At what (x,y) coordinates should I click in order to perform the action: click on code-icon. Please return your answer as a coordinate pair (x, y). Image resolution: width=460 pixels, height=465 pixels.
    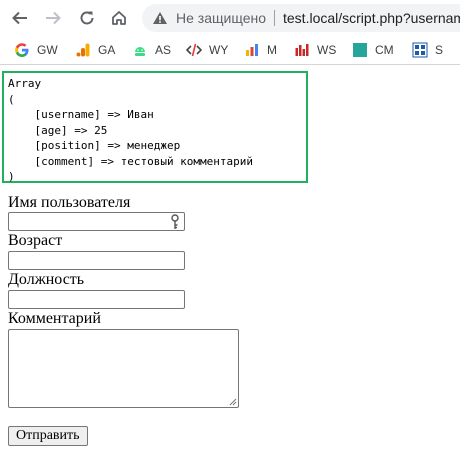
    Looking at the image, I should click on (194, 50).